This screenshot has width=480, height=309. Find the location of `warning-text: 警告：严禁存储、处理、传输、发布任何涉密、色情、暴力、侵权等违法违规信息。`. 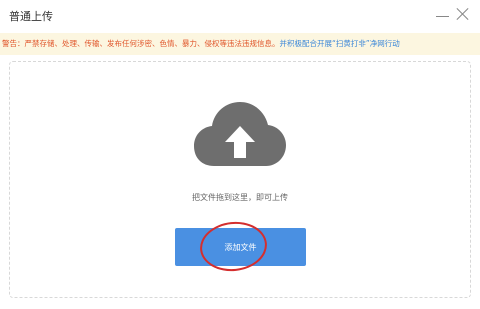

warning-text: 警告：严禁存储、处理、传输、发布任何涉密、色情、暴力、侵权等违法违规信息。 is located at coordinates (141, 43).